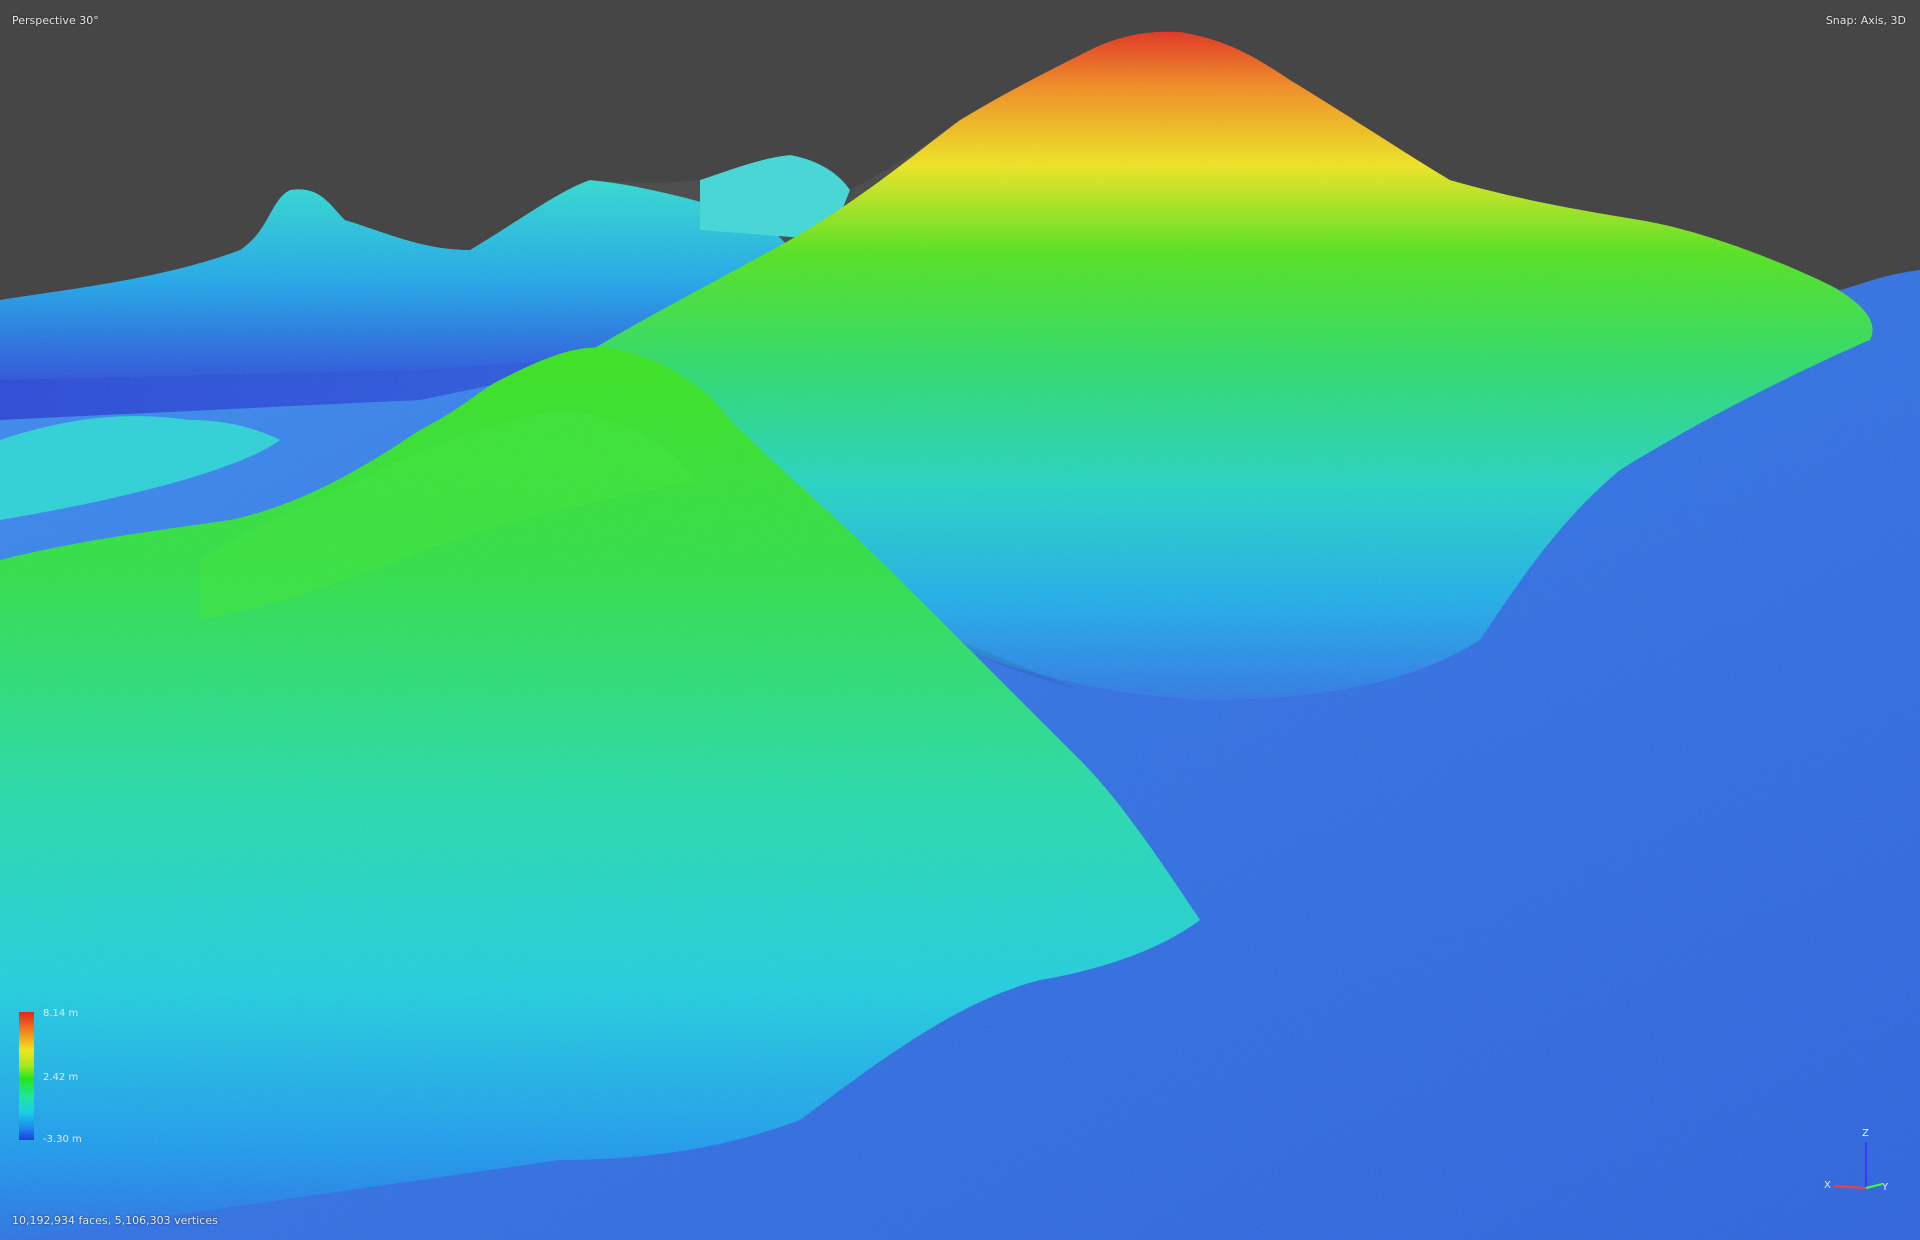 Image resolution: width=1920 pixels, height=1240 pixels. Describe the element at coordinates (1865, 20) in the screenshot. I see `snap-mode-label: Snap: Axis, 3D` at that location.